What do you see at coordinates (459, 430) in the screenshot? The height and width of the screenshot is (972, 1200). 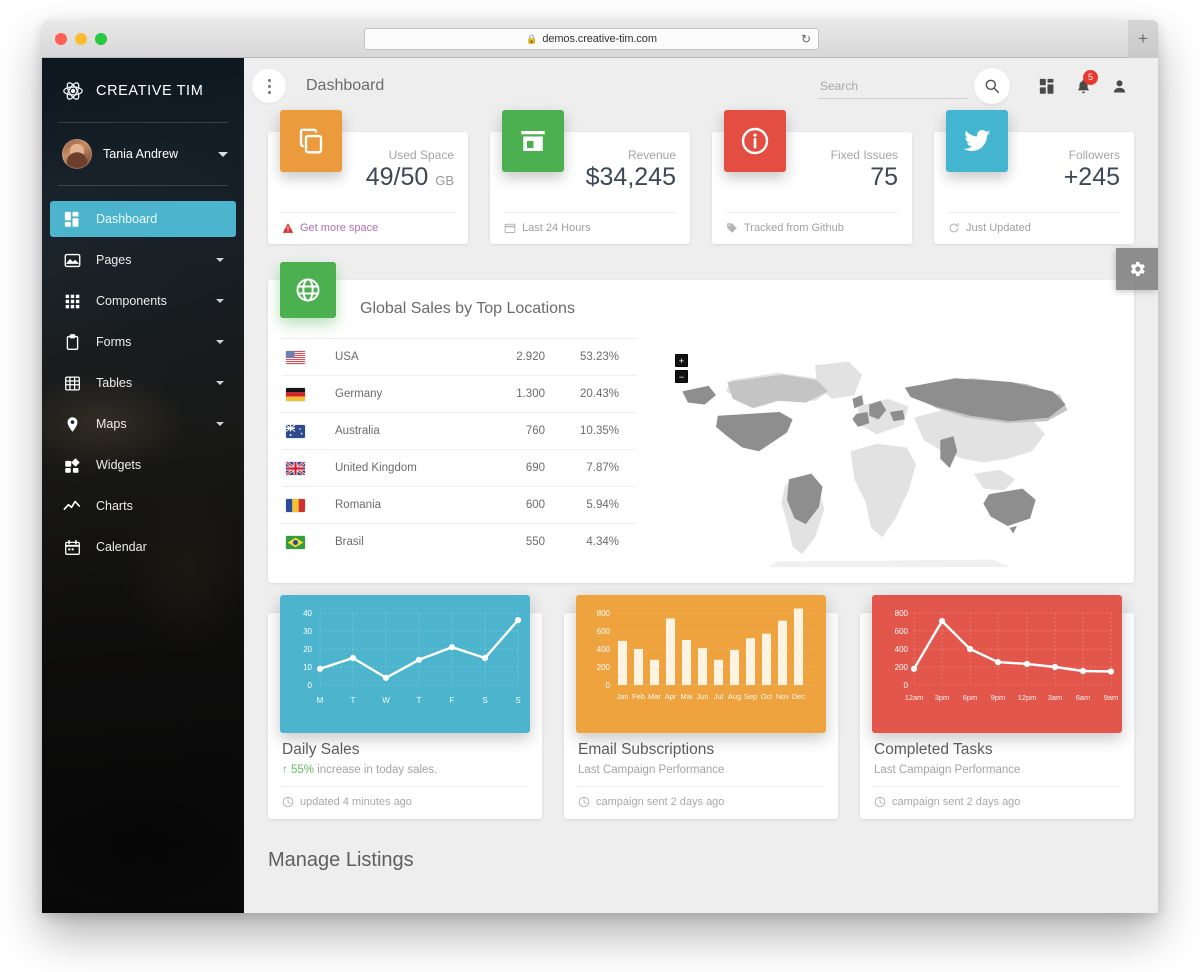 I see `table-row: Australia 760 10.35%` at bounding box center [459, 430].